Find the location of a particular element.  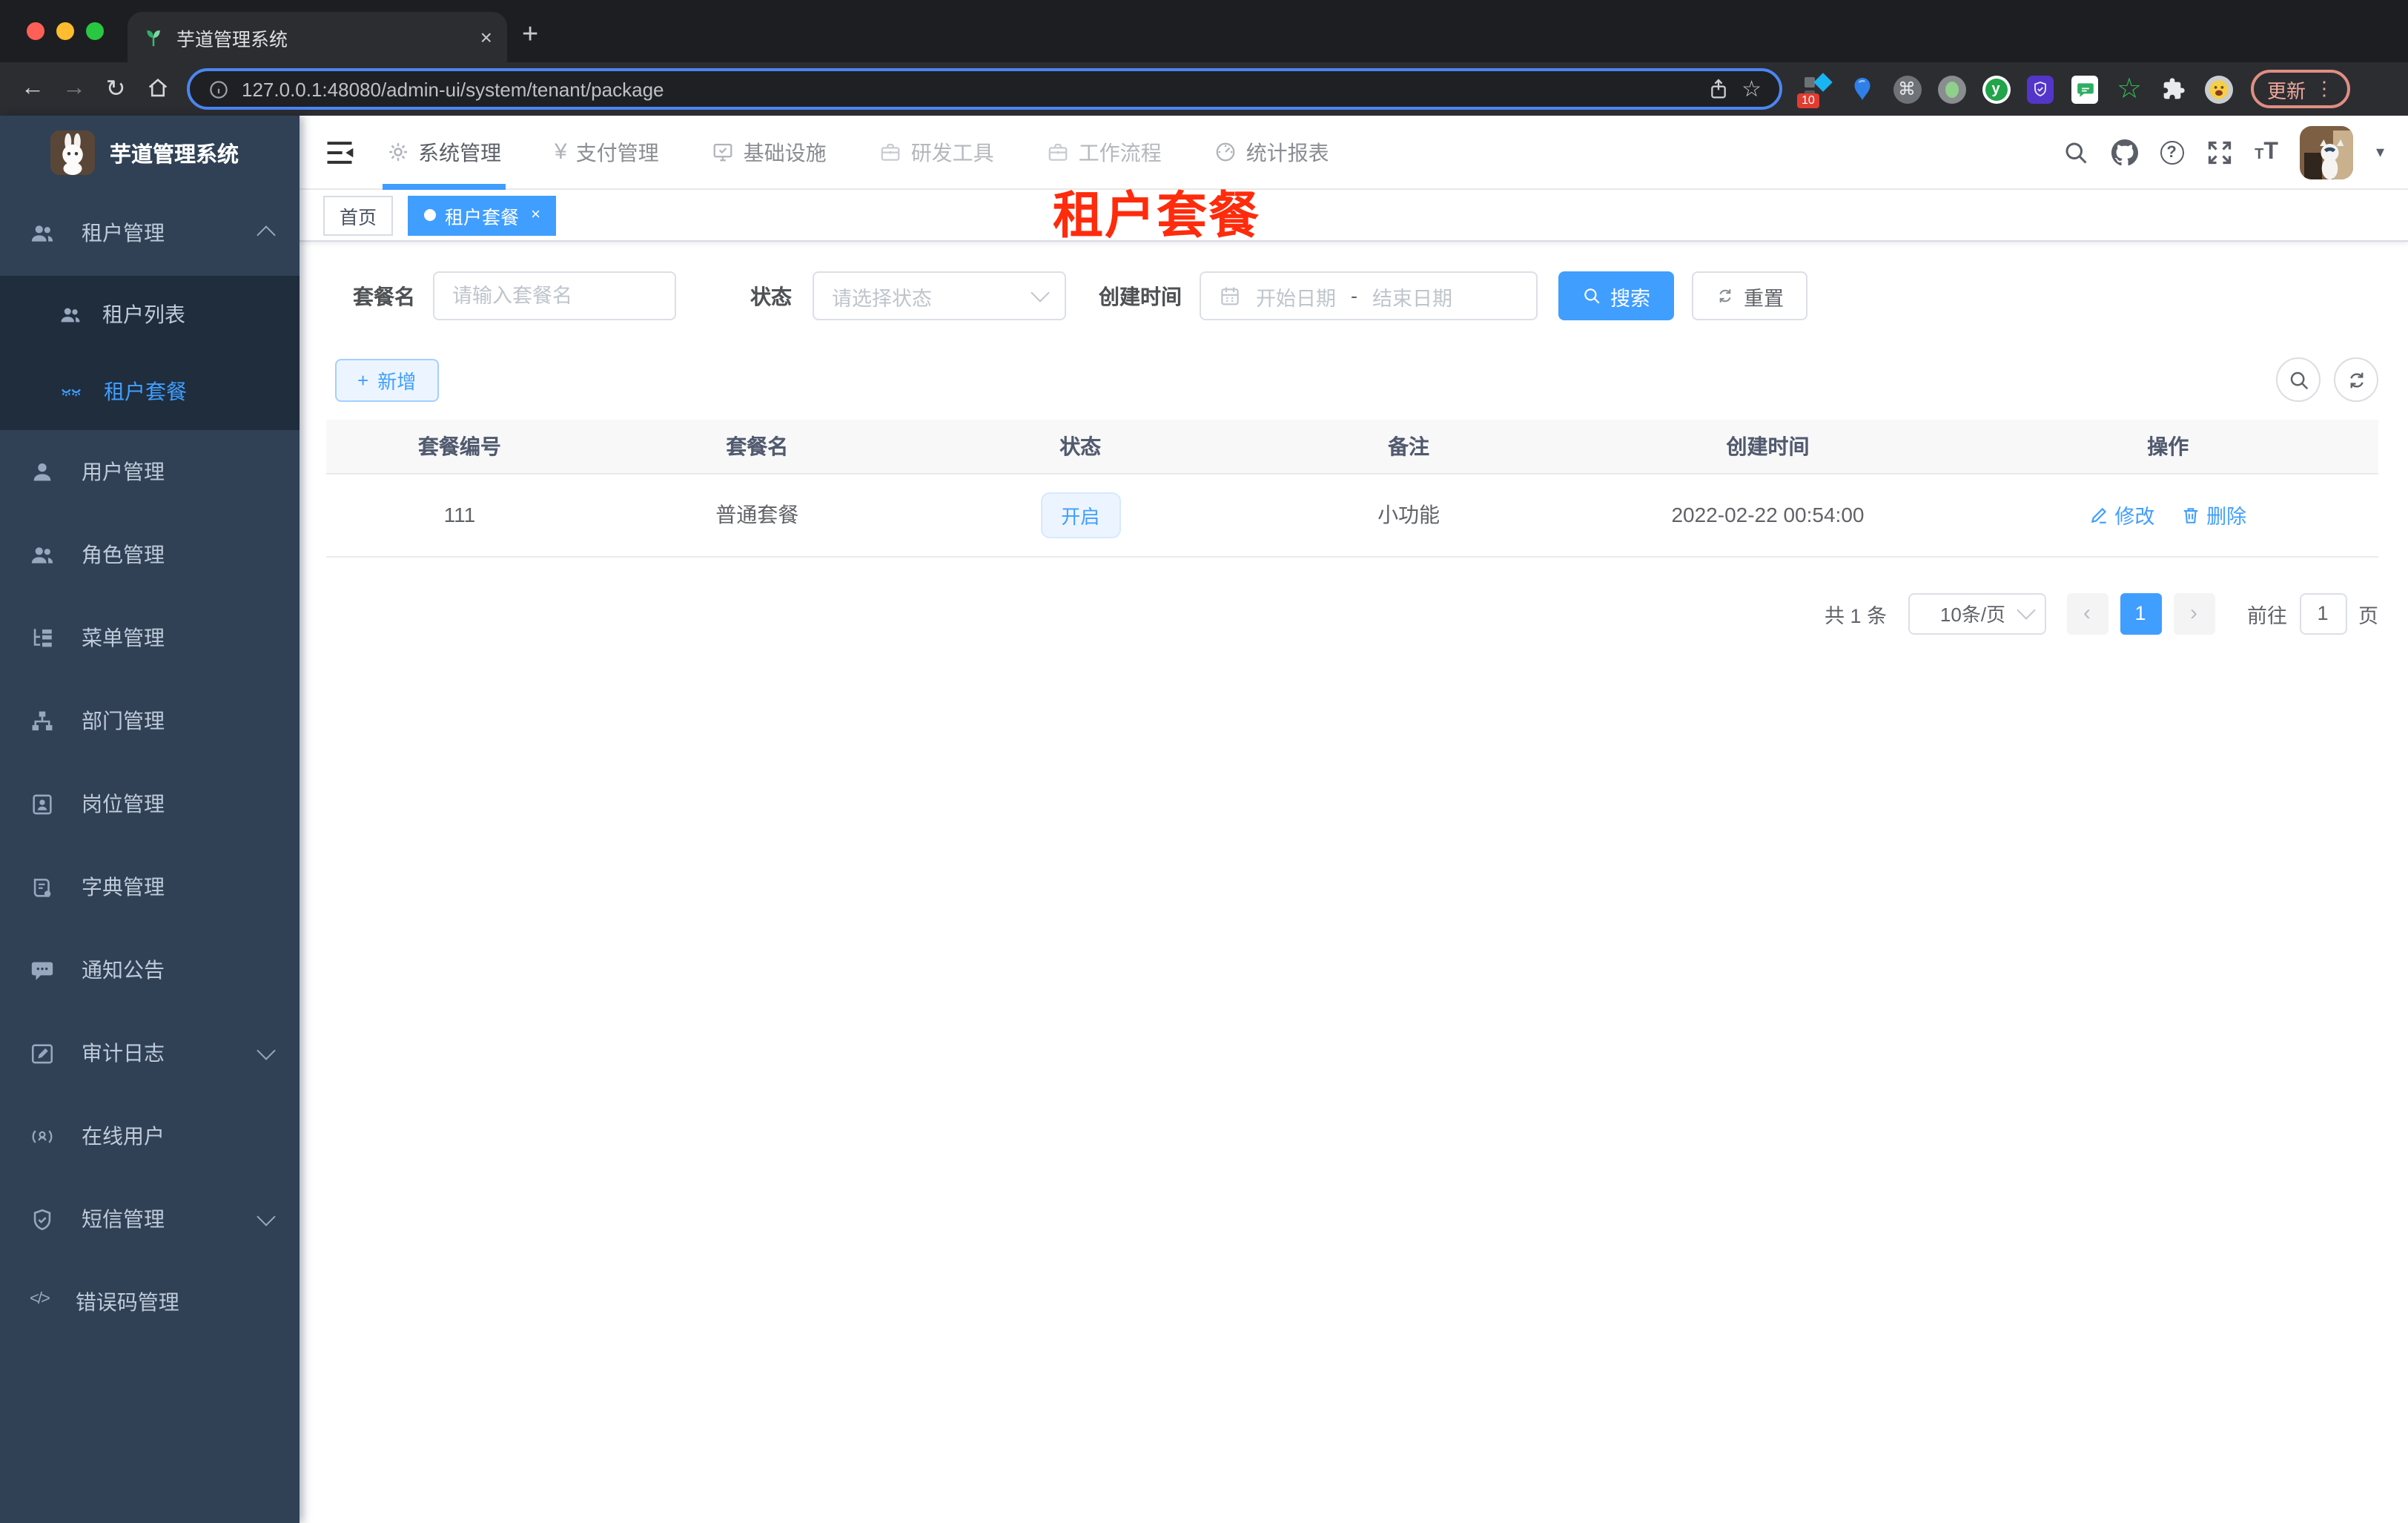

sidebar-collapse-icon is located at coordinates (339, 152).